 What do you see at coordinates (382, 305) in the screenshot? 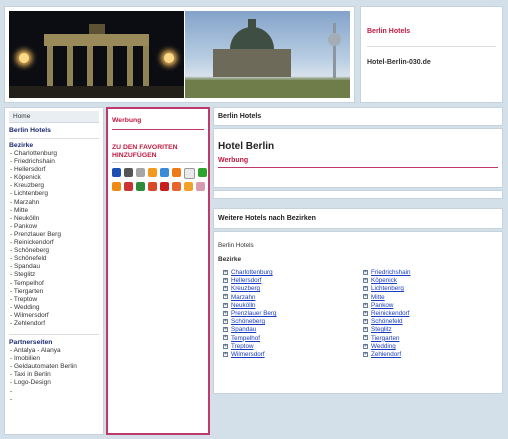
I see `district-link: Pankow` at bounding box center [382, 305].